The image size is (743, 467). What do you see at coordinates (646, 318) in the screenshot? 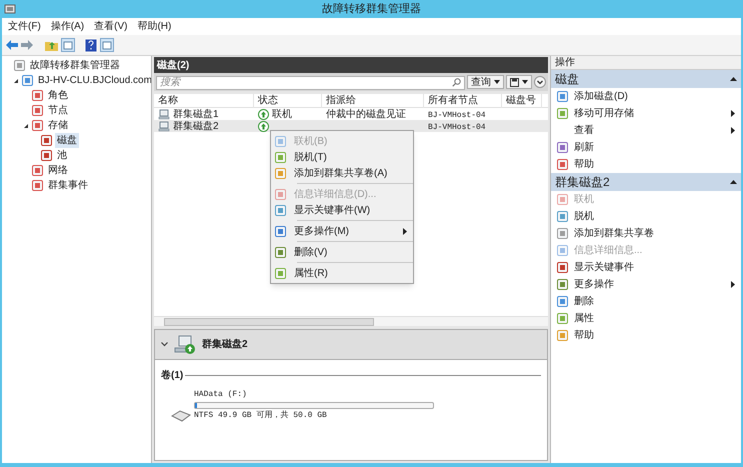
I see `action-item: 属性` at bounding box center [646, 318].